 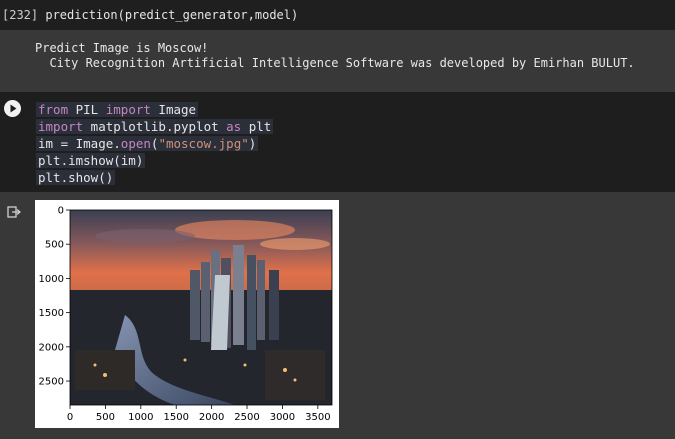 What do you see at coordinates (203, 143) in the screenshot?
I see `code-token: "moscow.jpg"` at bounding box center [203, 143].